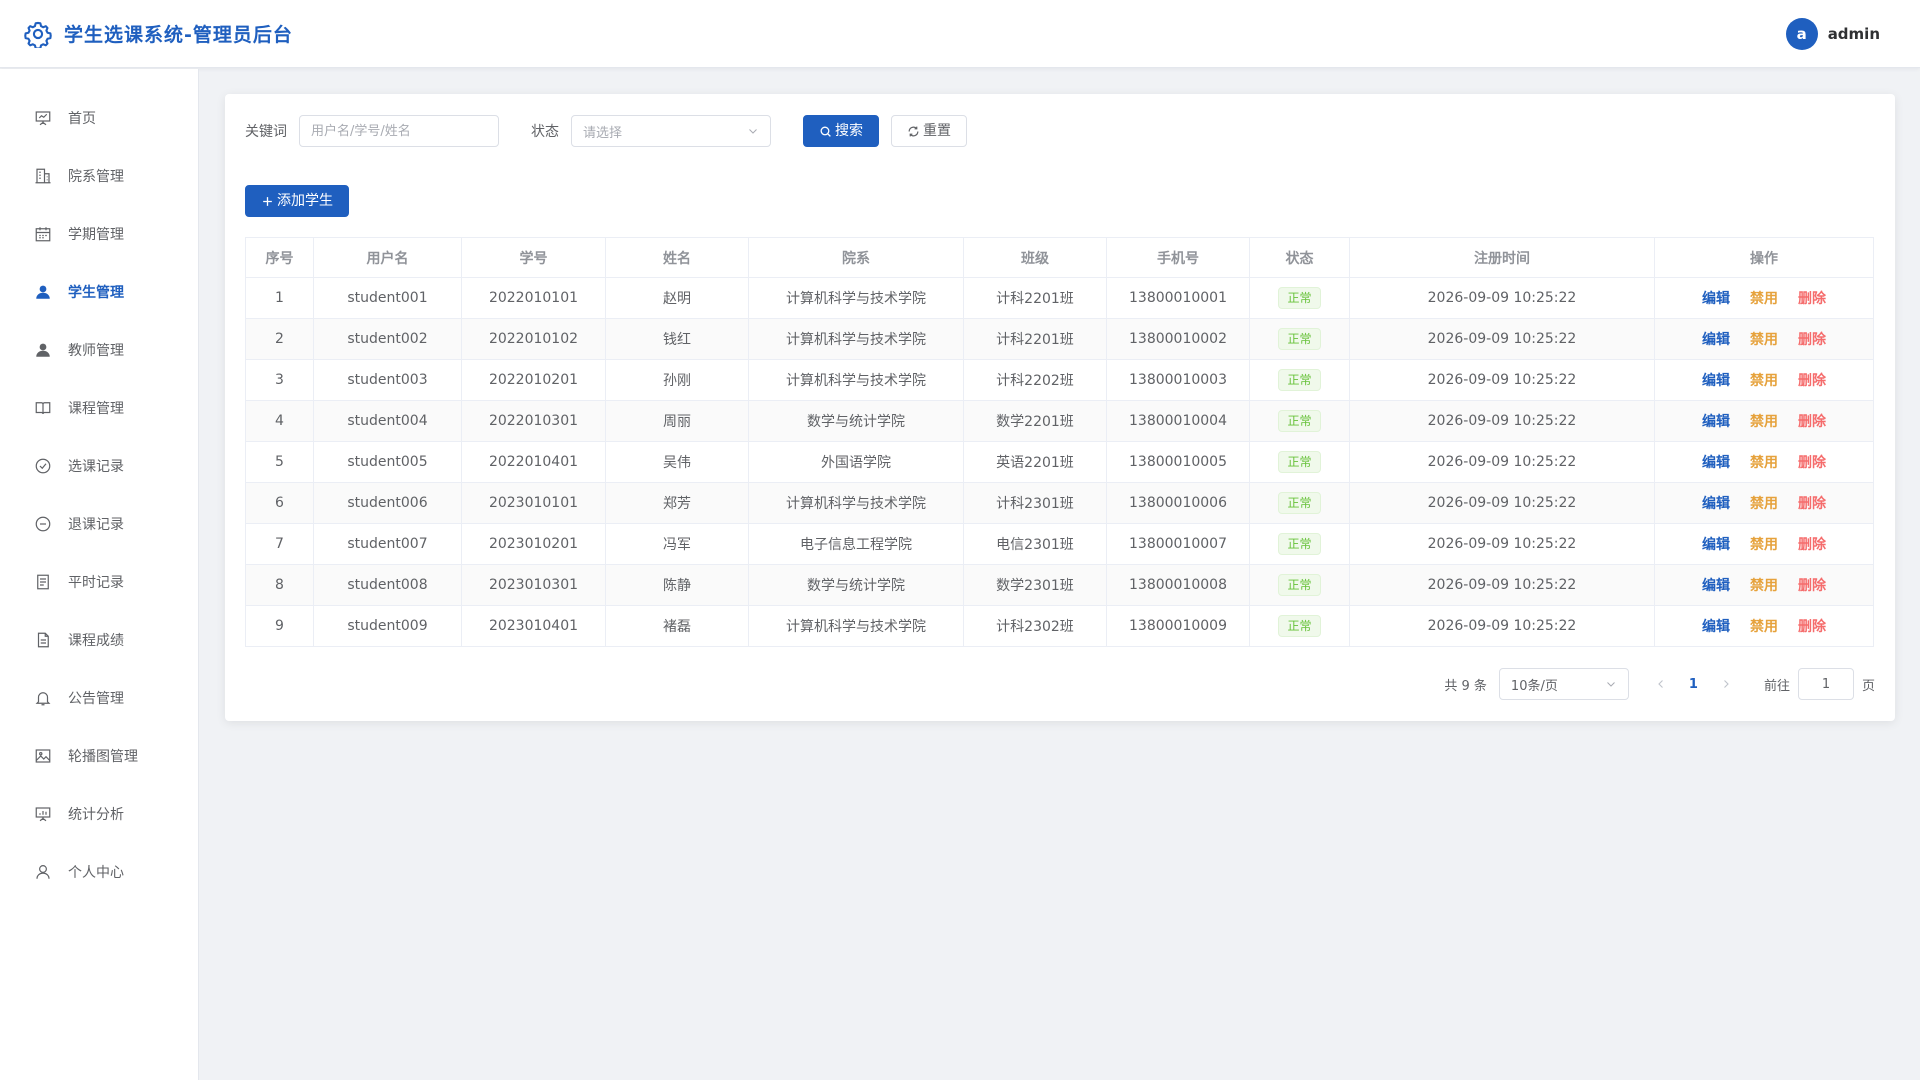  What do you see at coordinates (43, 292) in the screenshot?
I see `user-filled-icon` at bounding box center [43, 292].